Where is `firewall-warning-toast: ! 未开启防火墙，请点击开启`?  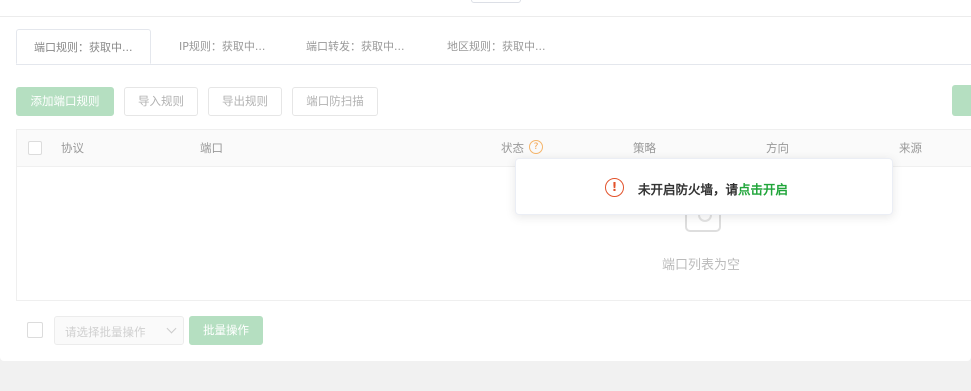
firewall-warning-toast: ! 未开启防火墙，请点击开启 is located at coordinates (704, 186).